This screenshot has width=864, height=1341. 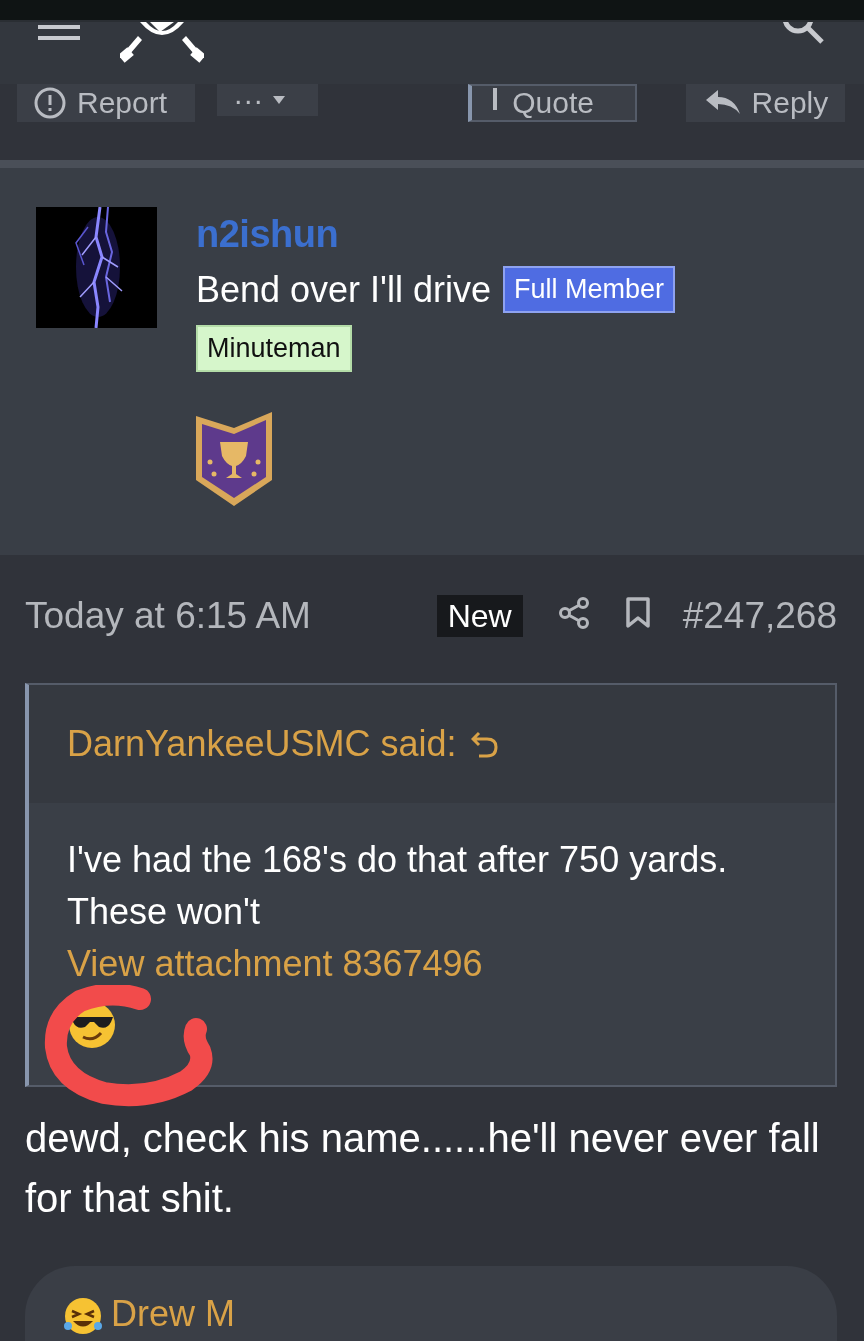 What do you see at coordinates (484, 744) in the screenshot?
I see `jump-icon` at bounding box center [484, 744].